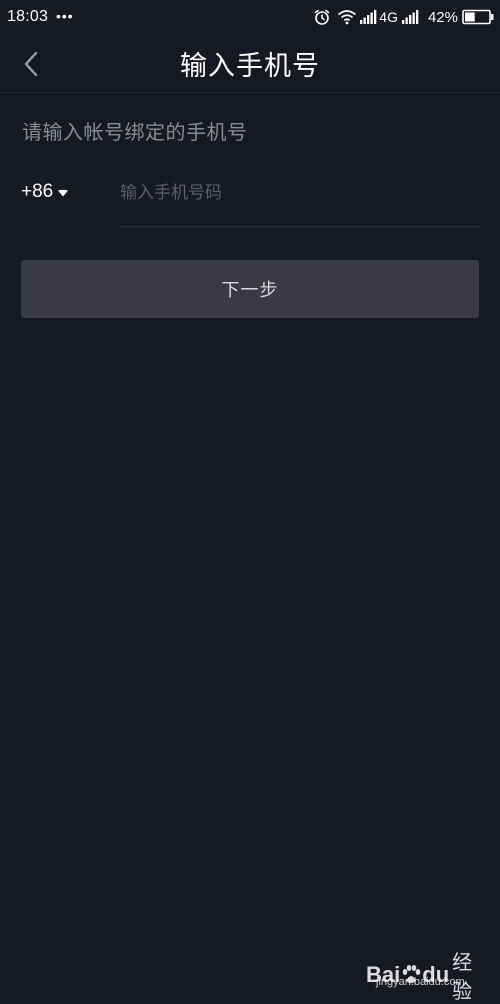 This screenshot has height=1004, width=500. What do you see at coordinates (300, 193) in the screenshot?
I see `phone-number-input` at bounding box center [300, 193].